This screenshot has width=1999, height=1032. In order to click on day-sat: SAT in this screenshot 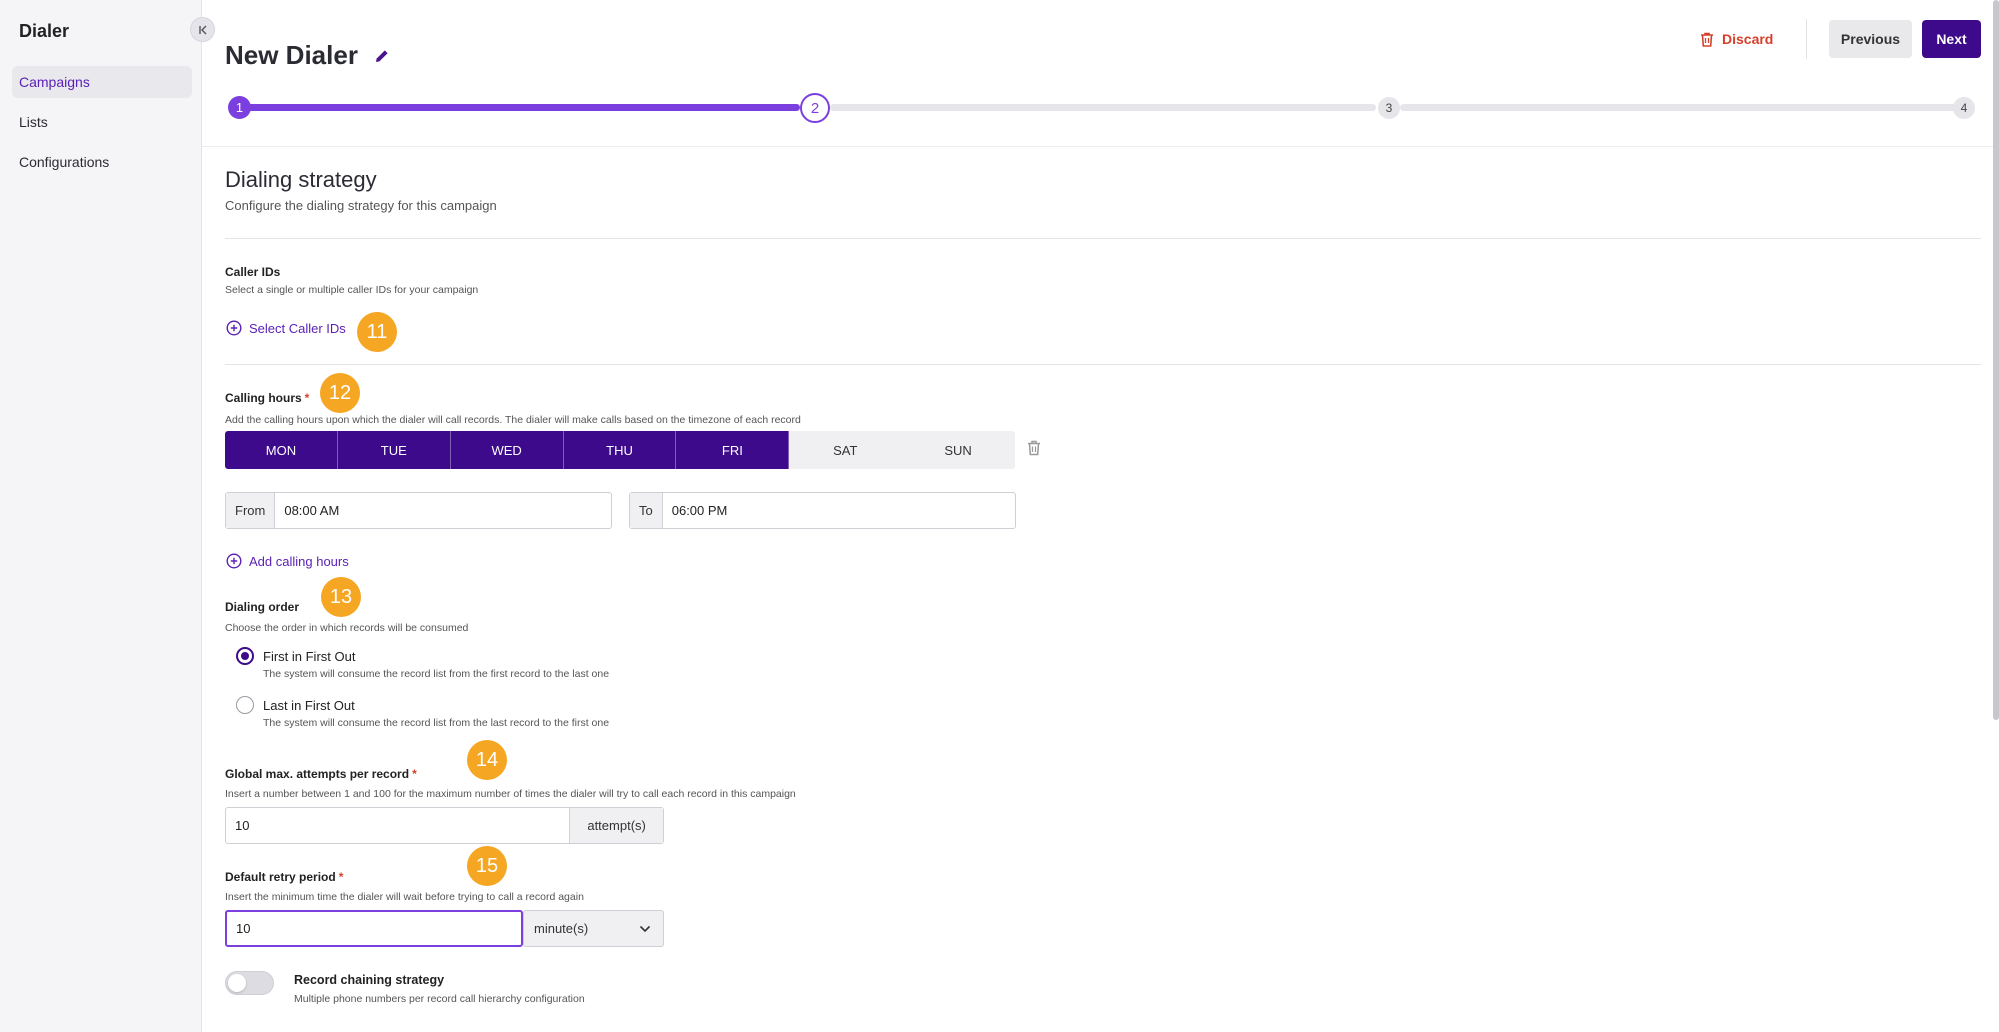, I will do `click(846, 450)`.